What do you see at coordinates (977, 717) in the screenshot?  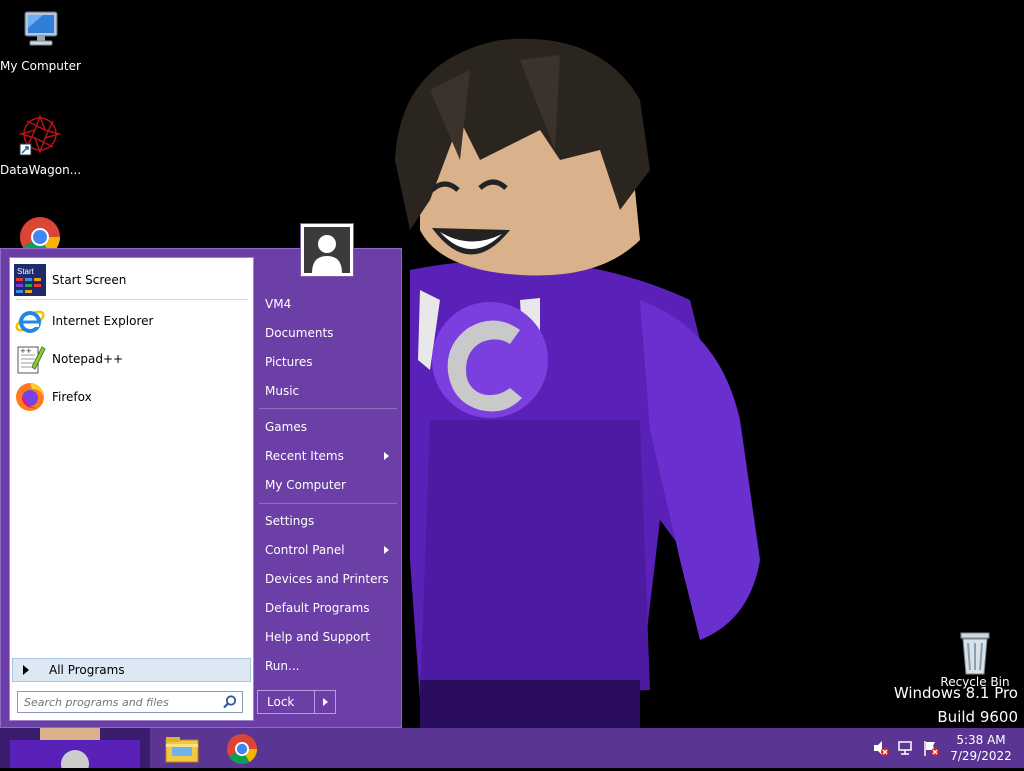 I see `watermark-build: Build 9600` at bounding box center [977, 717].